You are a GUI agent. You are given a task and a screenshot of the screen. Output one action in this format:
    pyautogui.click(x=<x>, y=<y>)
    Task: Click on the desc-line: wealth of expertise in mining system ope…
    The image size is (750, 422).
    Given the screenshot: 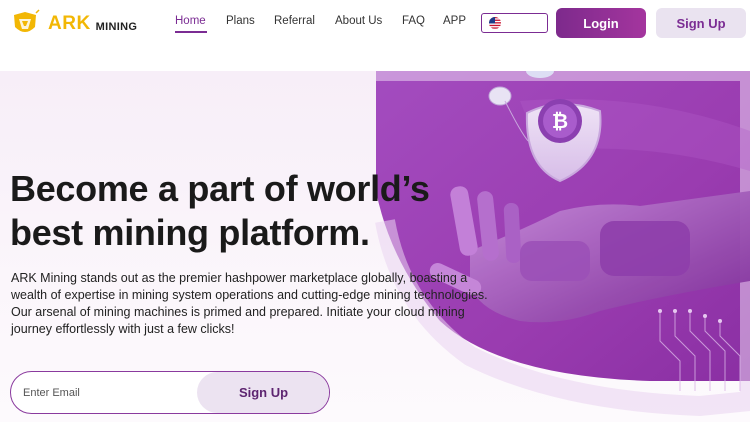 What is the action you would take?
    pyautogui.click(x=249, y=295)
    